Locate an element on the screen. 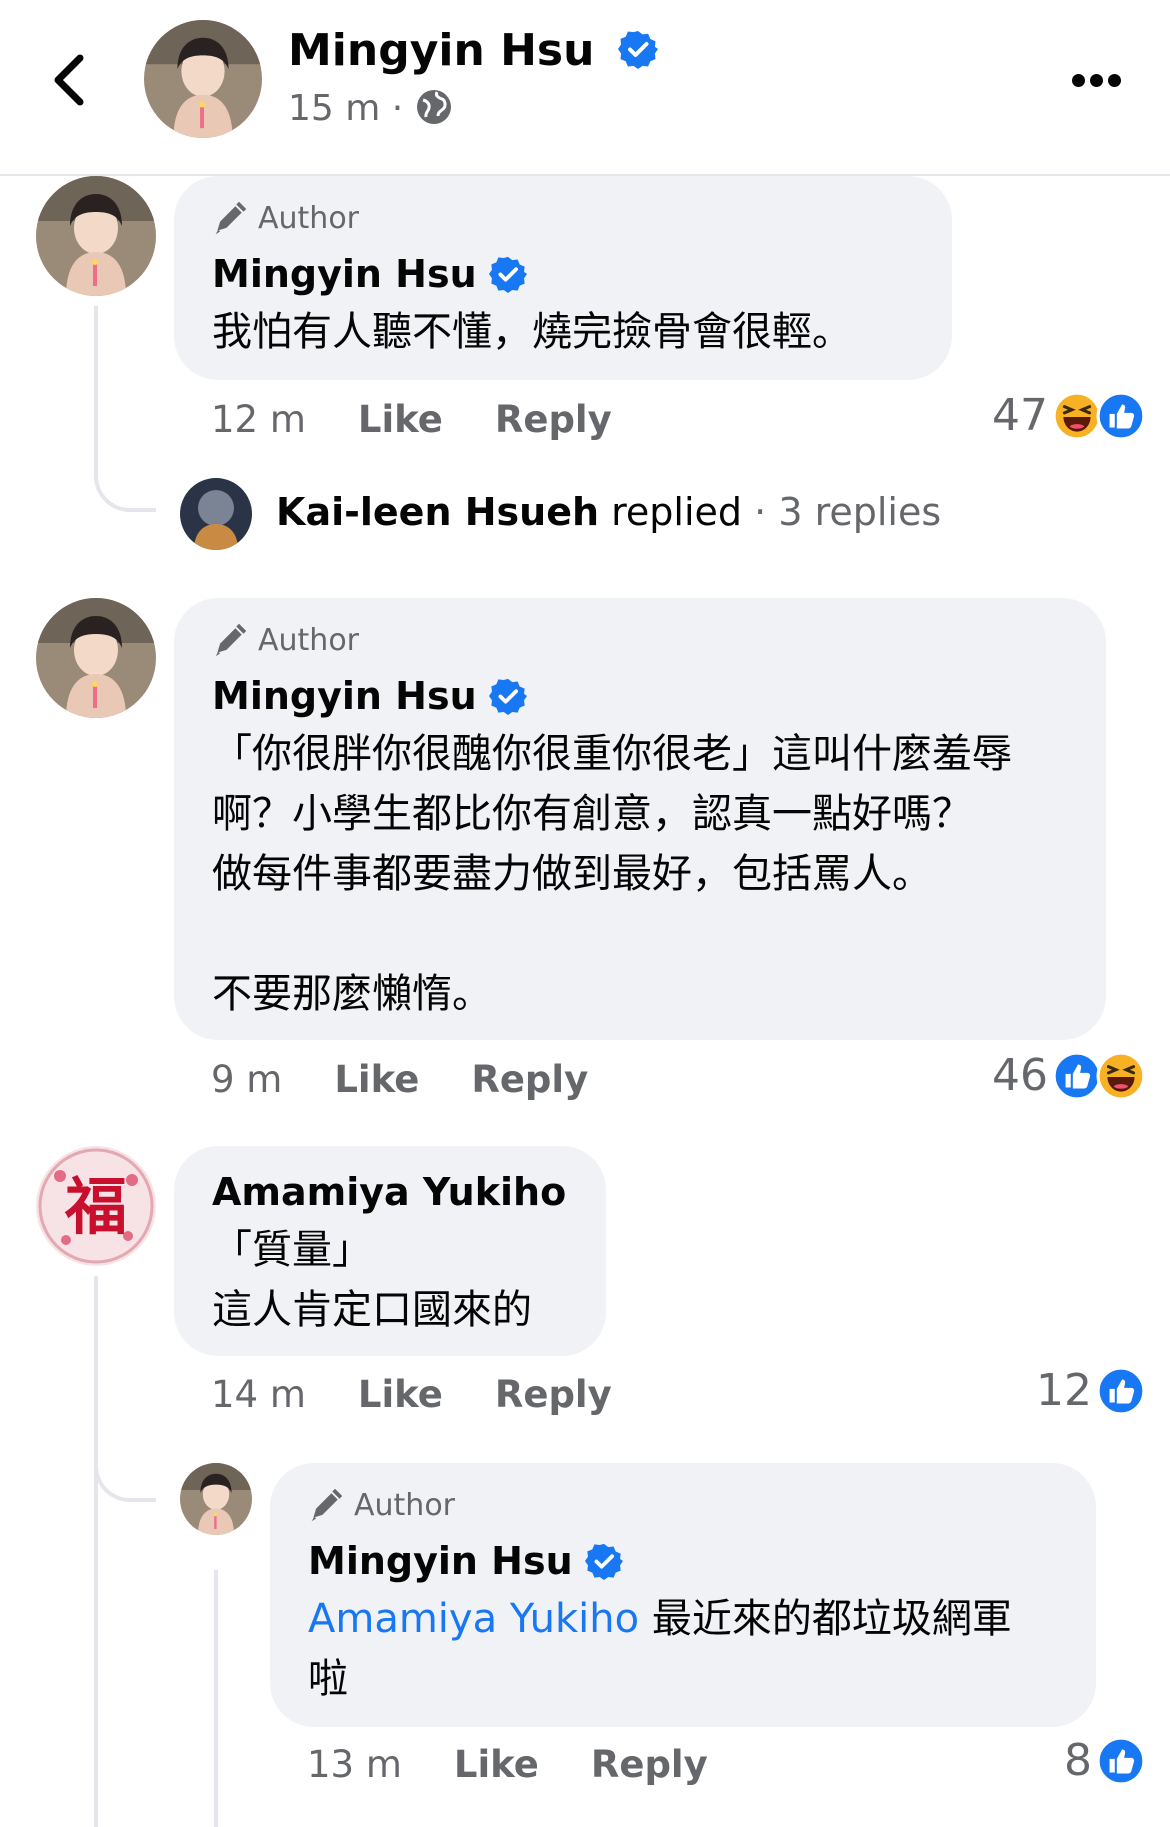 Image resolution: width=1170 pixels, height=1827 pixels. reaction-summary: 8 is located at coordinates (1105, 1760).